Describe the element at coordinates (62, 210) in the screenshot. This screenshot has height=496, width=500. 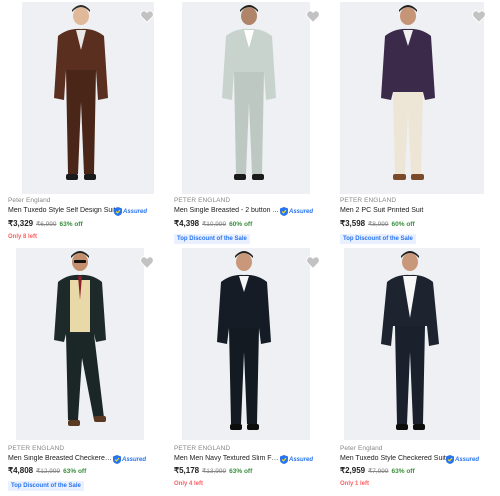
I see `product-title: Men Tuxedo Style Self Design Suit` at that location.